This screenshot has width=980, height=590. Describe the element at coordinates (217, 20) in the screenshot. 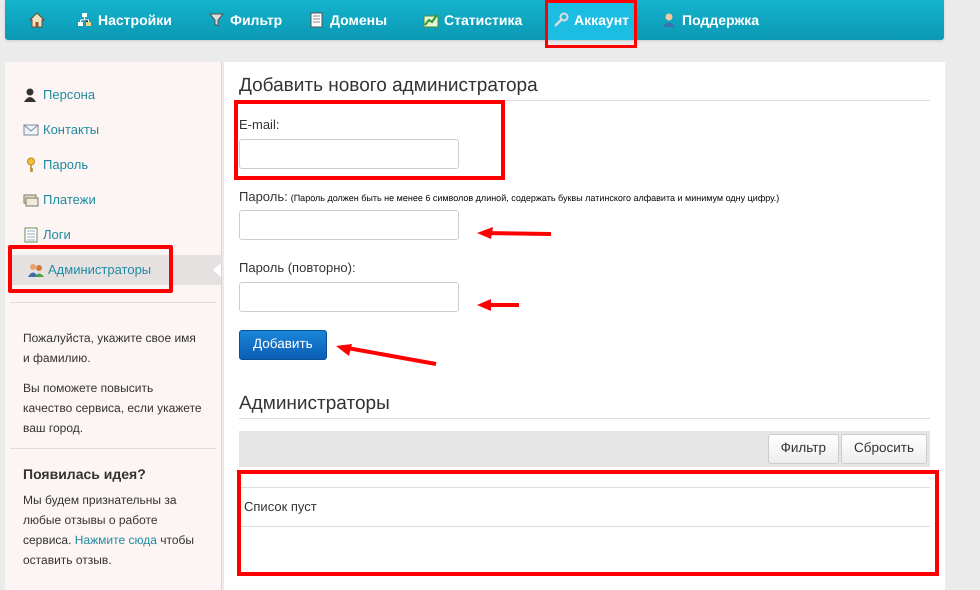

I see `funnel-icon` at that location.